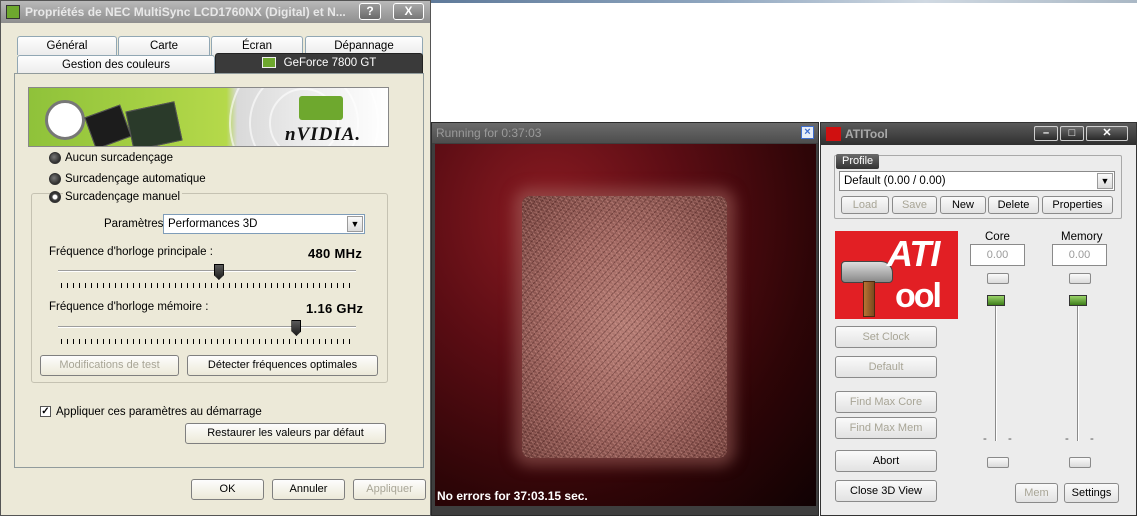  I want to click on ati-title-bar: ATITool – □ ✕, so click(978, 134).